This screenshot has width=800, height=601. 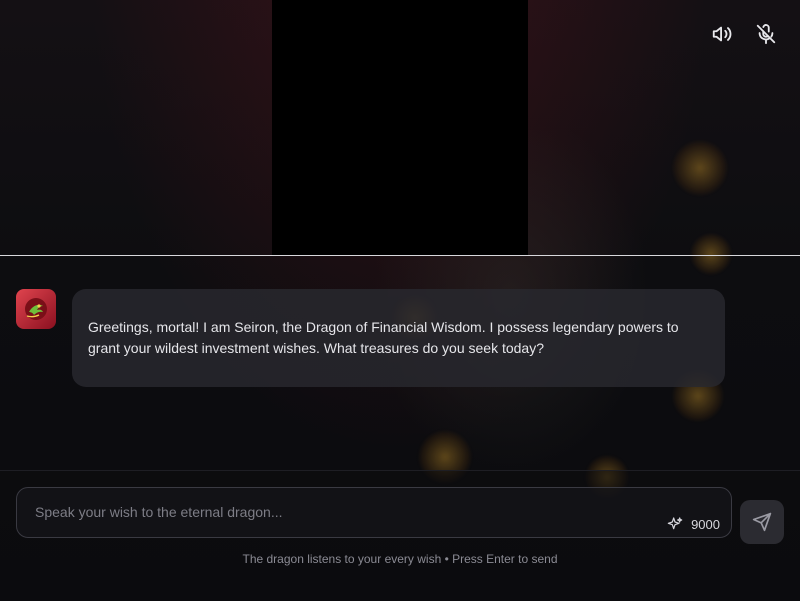 I want to click on volume-icon, so click(x=722, y=34).